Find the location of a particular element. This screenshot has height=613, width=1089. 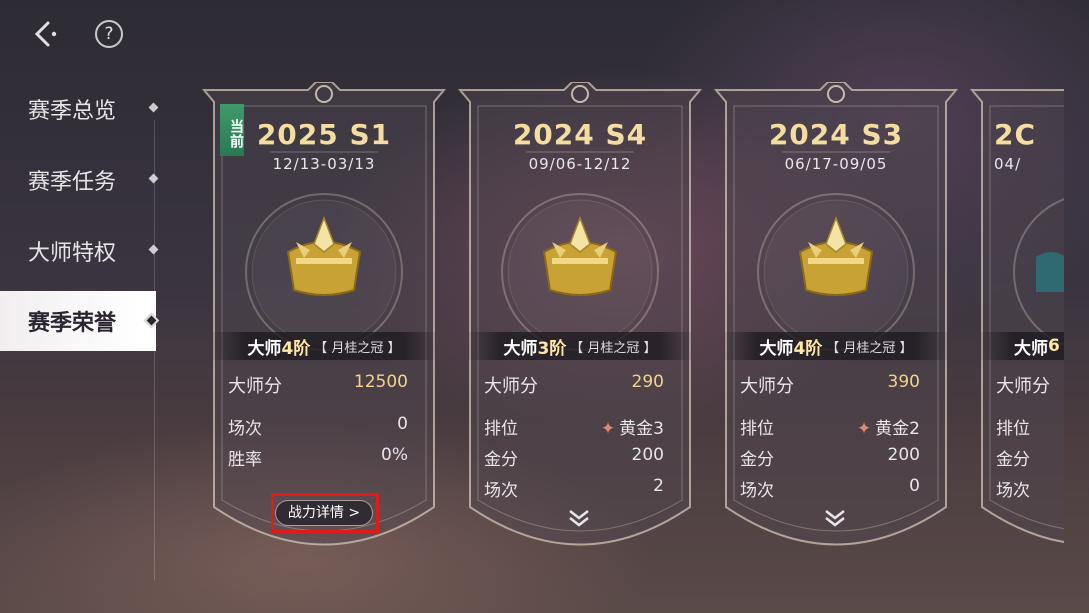

row-label: 胜率 is located at coordinates (245, 460).